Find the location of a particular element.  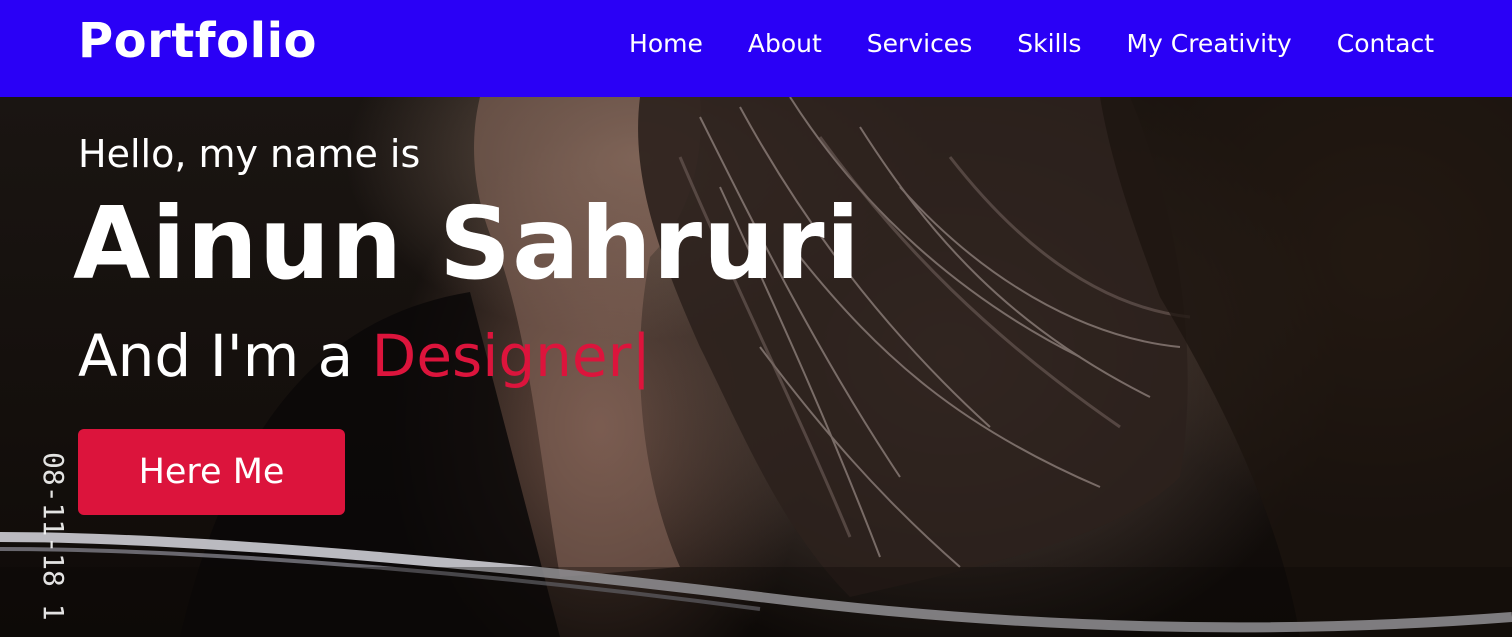

nav-link-about: About is located at coordinates (785, 43).